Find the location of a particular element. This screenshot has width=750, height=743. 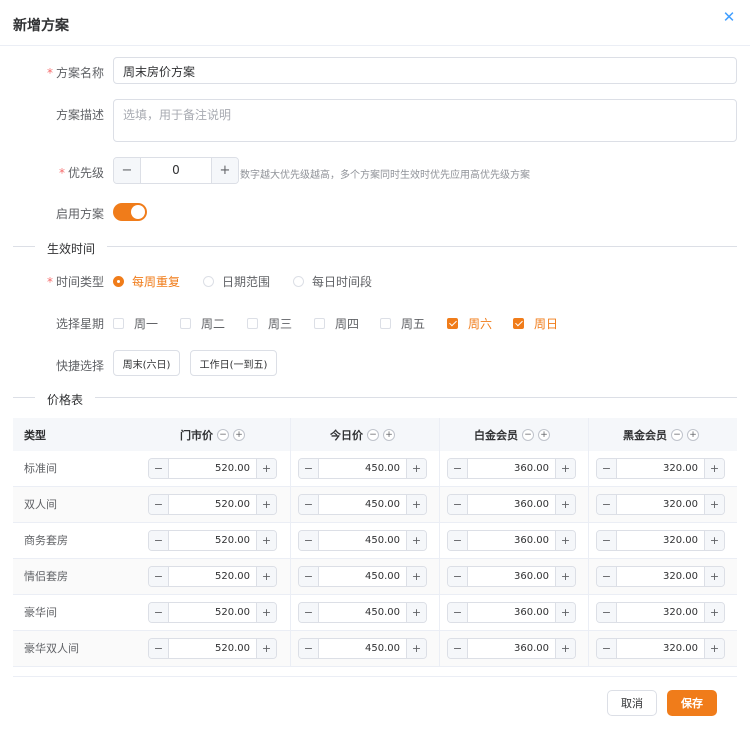

checkbox-fri: 周五 is located at coordinates (402, 323).